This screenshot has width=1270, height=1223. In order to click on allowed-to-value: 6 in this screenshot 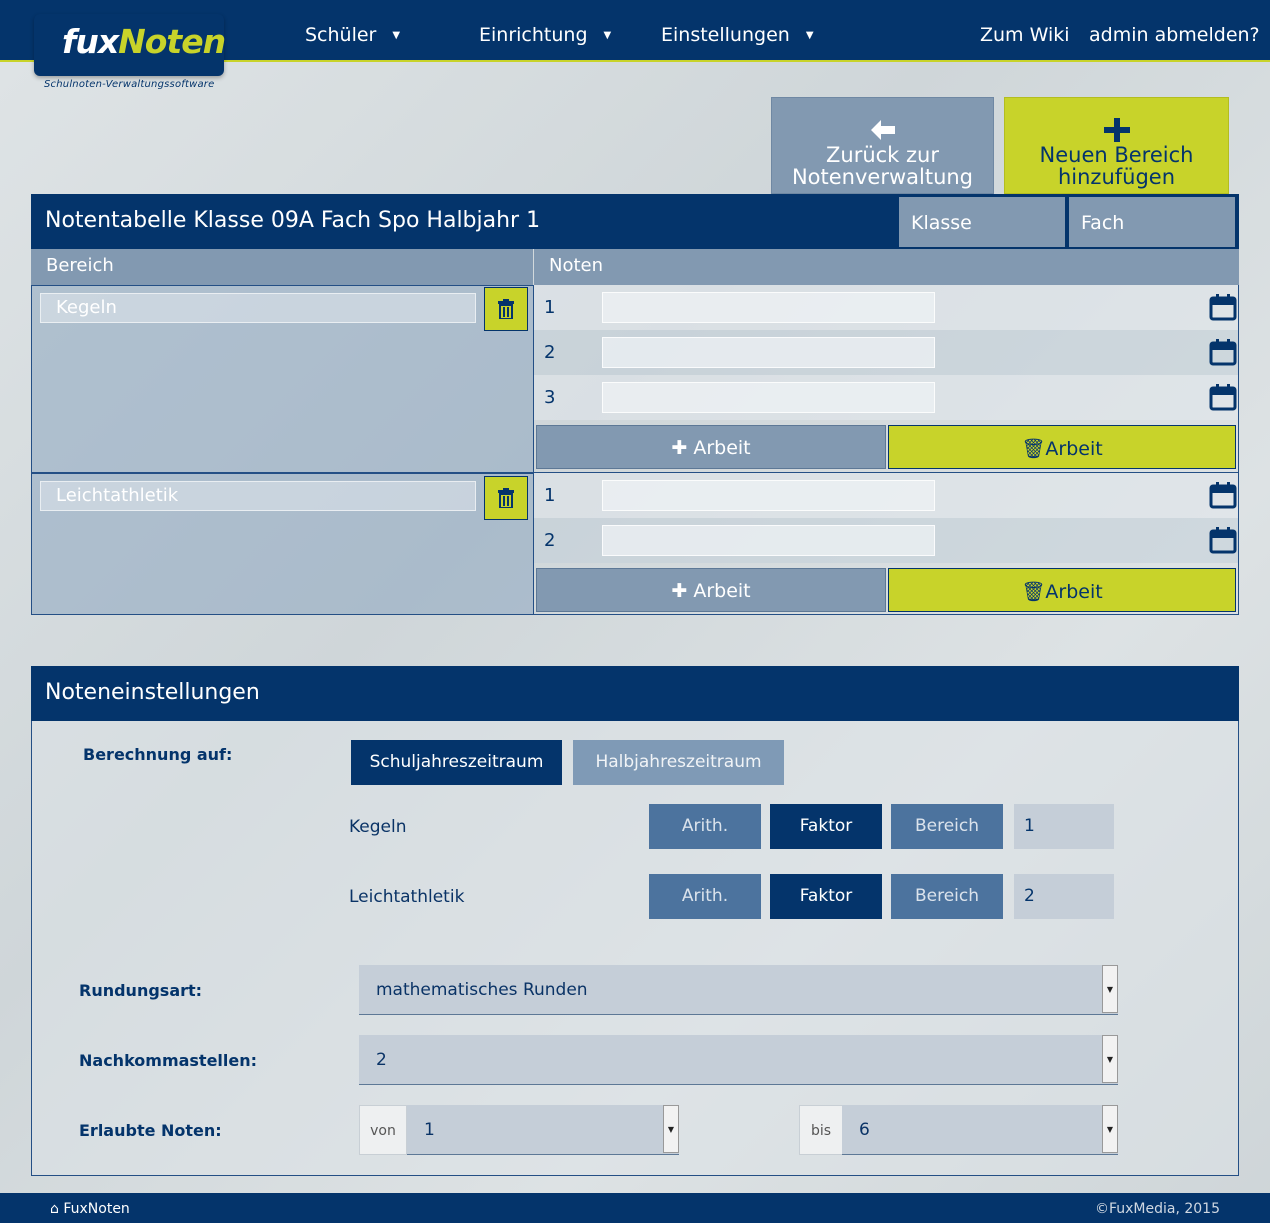, I will do `click(864, 1130)`.